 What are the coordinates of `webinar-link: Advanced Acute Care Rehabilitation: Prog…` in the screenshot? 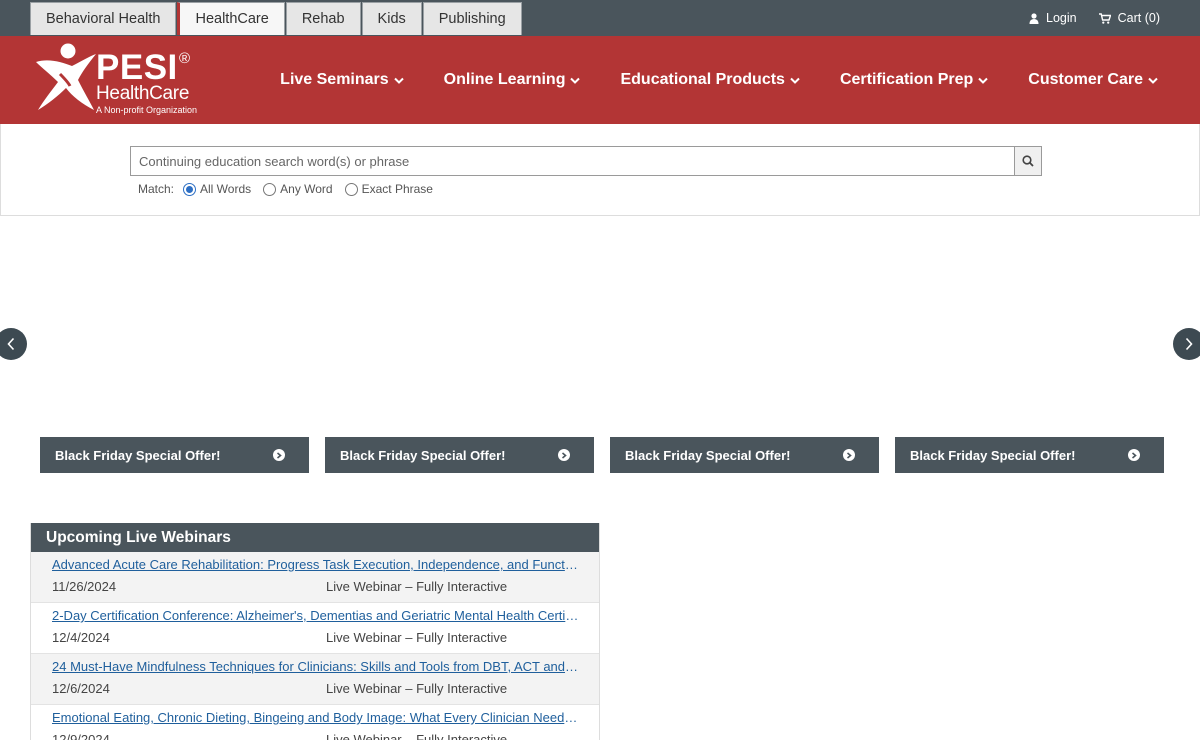 It's located at (315, 565).